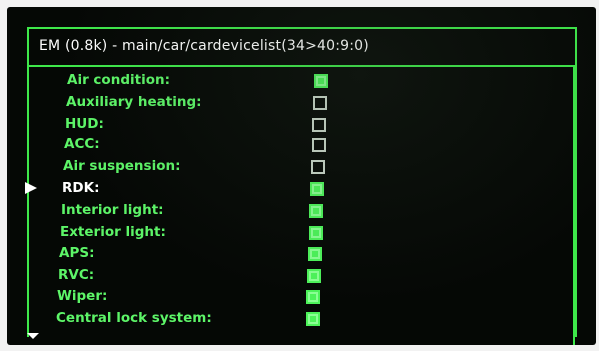 This screenshot has width=599, height=351. I want to click on list-item-acc: ACC:, so click(289, 145).